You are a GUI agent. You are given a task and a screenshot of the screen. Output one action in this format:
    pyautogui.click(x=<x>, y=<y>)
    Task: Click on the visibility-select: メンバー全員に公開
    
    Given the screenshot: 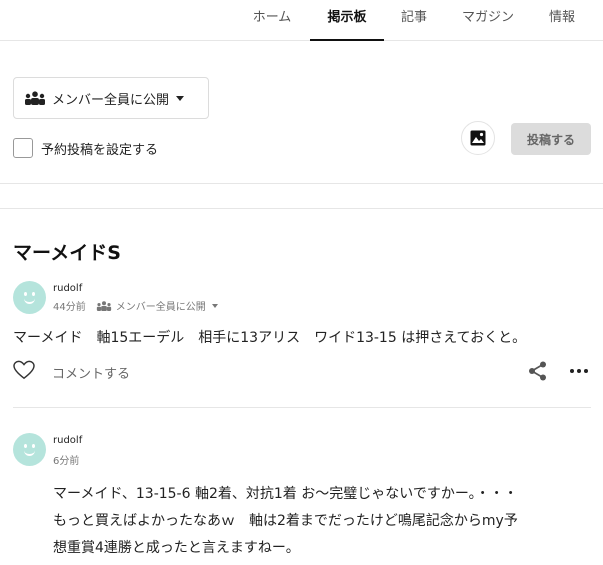 What is the action you would take?
    pyautogui.click(x=111, y=98)
    